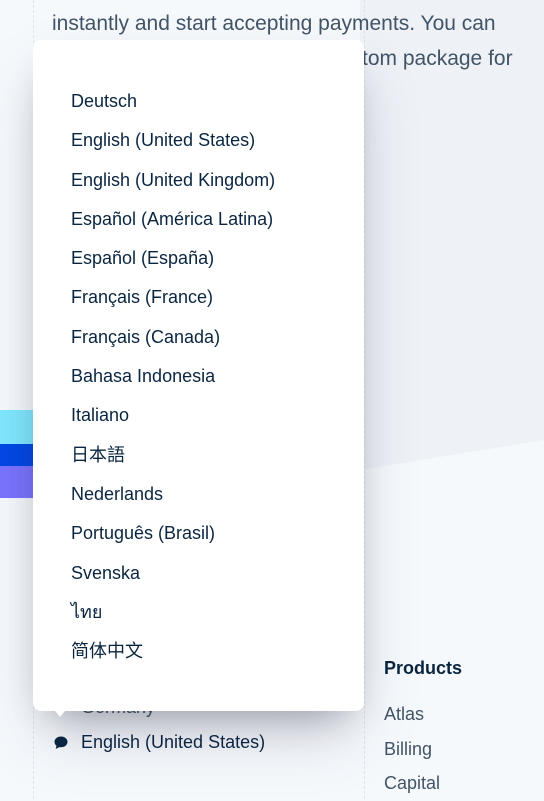  Describe the element at coordinates (61, 745) in the screenshot. I see `speech-bubble-icon` at that location.